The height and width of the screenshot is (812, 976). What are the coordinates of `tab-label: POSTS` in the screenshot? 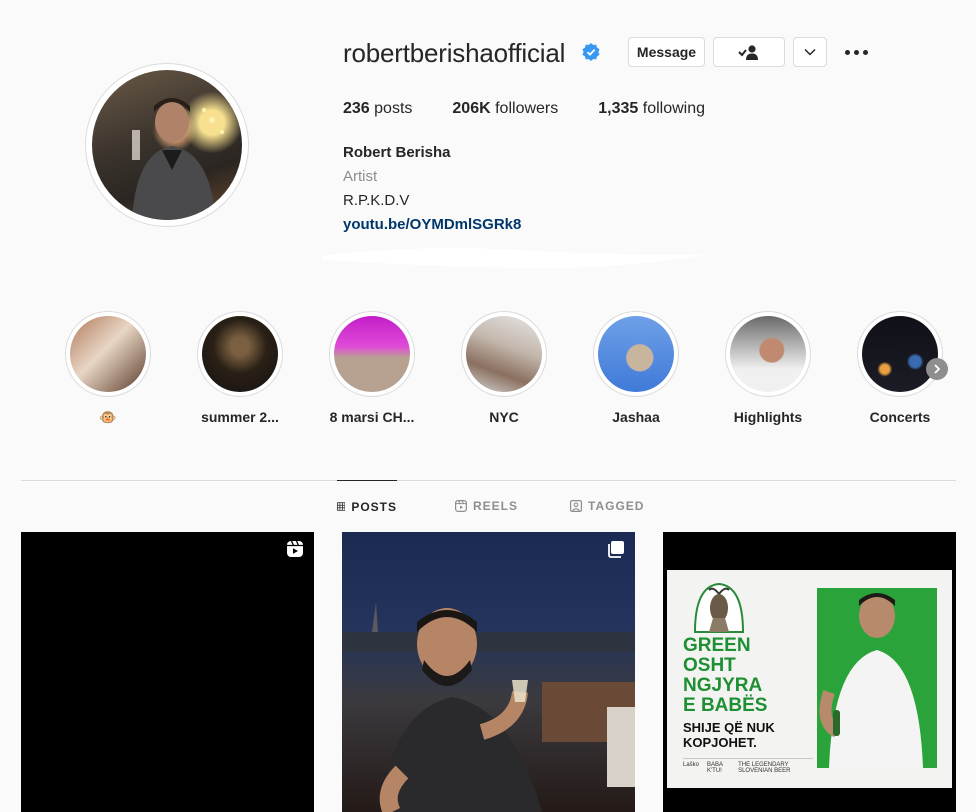 It's located at (374, 506).